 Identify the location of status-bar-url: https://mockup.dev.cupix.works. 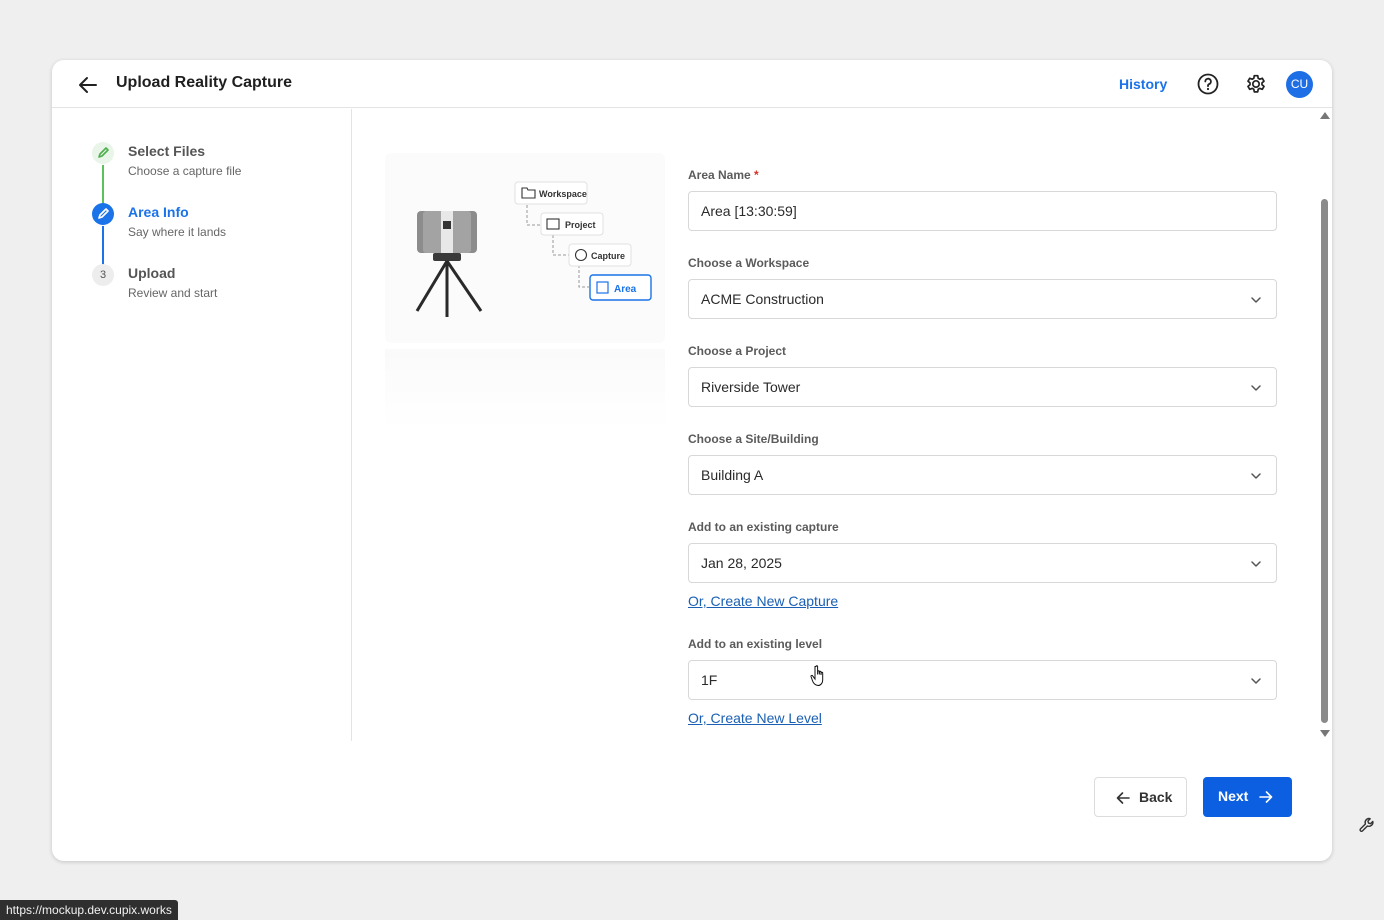
(89, 910).